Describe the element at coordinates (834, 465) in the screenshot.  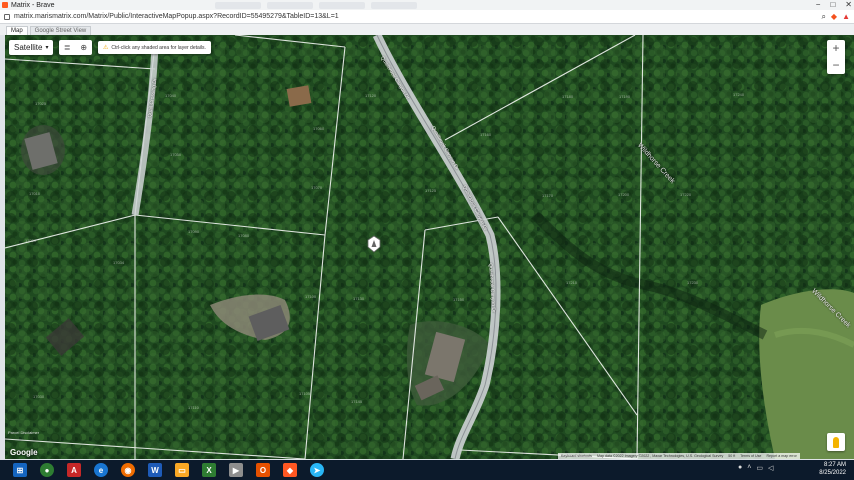
I see `clock-time: 8:27 AM` at that location.